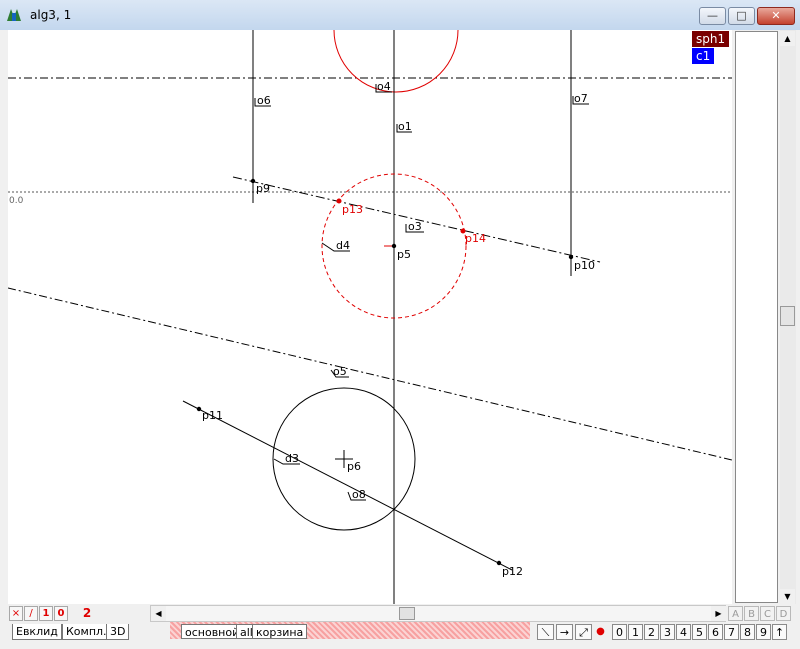 This screenshot has height=649, width=800. What do you see at coordinates (359, 494) in the screenshot?
I see `label-o8: o8` at bounding box center [359, 494].